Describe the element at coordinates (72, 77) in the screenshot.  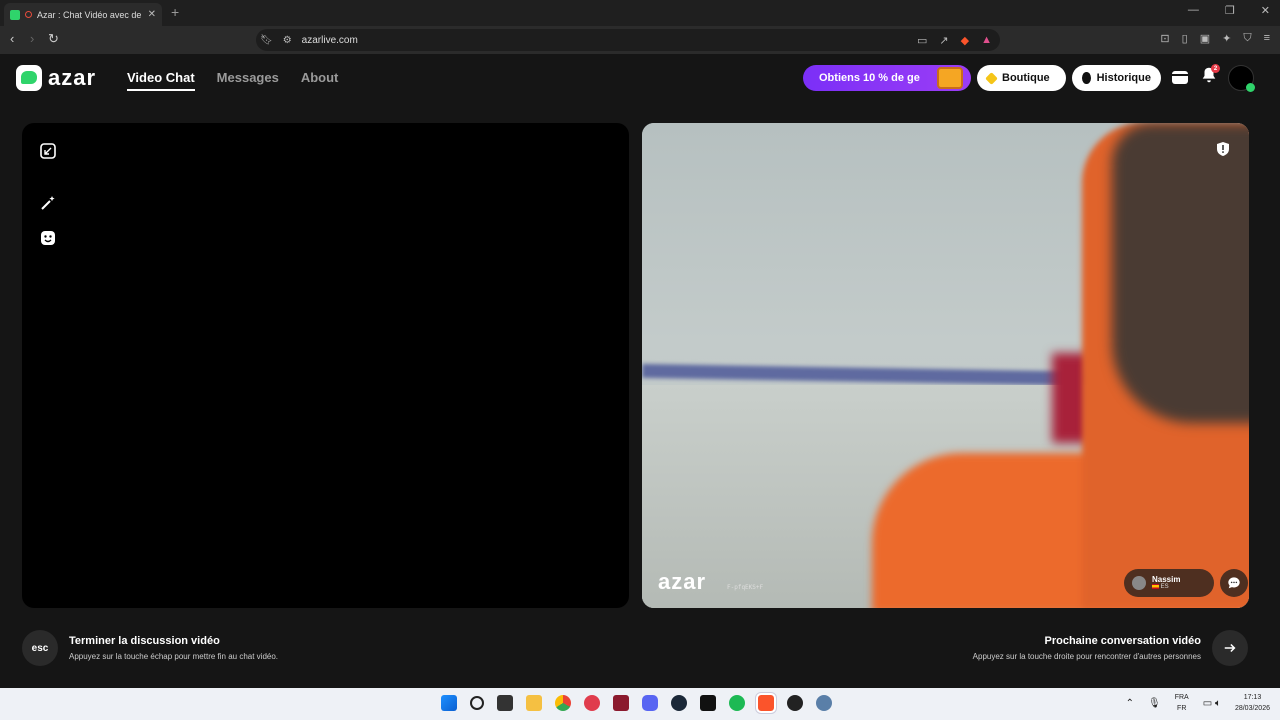
I see `logo-text: azar` at that location.